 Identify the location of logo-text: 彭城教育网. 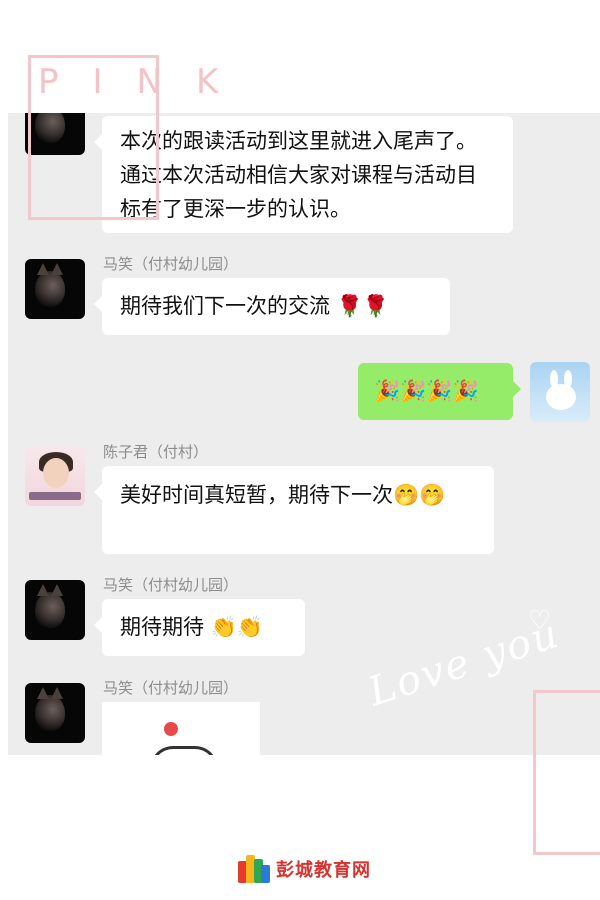
(323, 870).